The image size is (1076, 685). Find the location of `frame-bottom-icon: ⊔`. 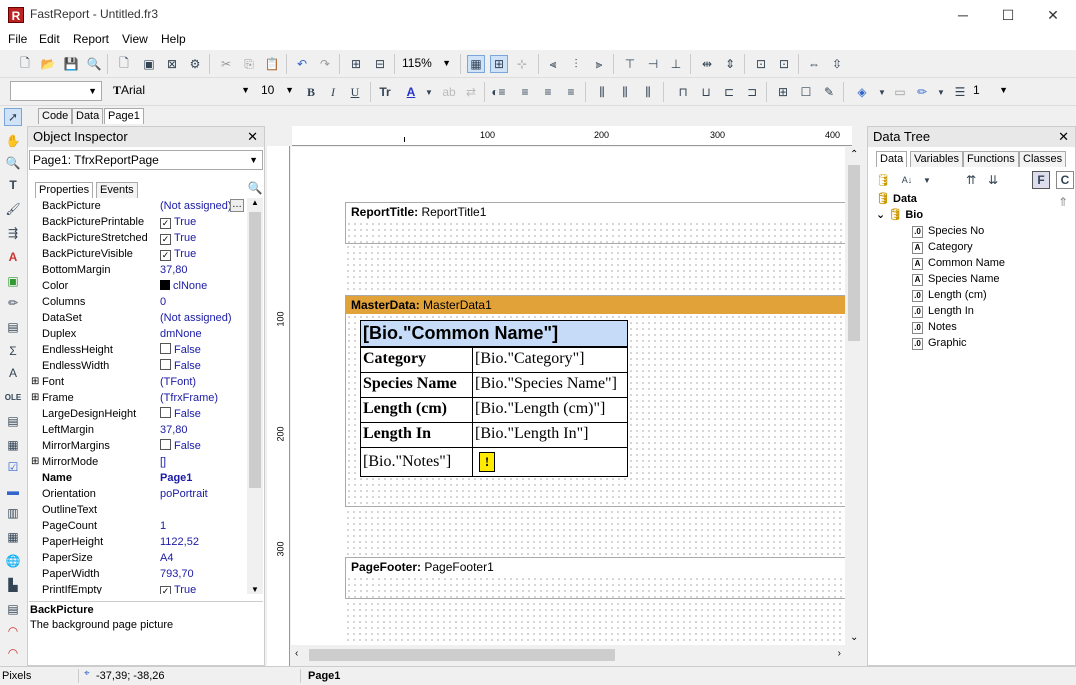

frame-bottom-icon: ⊔ is located at coordinates (706, 92).